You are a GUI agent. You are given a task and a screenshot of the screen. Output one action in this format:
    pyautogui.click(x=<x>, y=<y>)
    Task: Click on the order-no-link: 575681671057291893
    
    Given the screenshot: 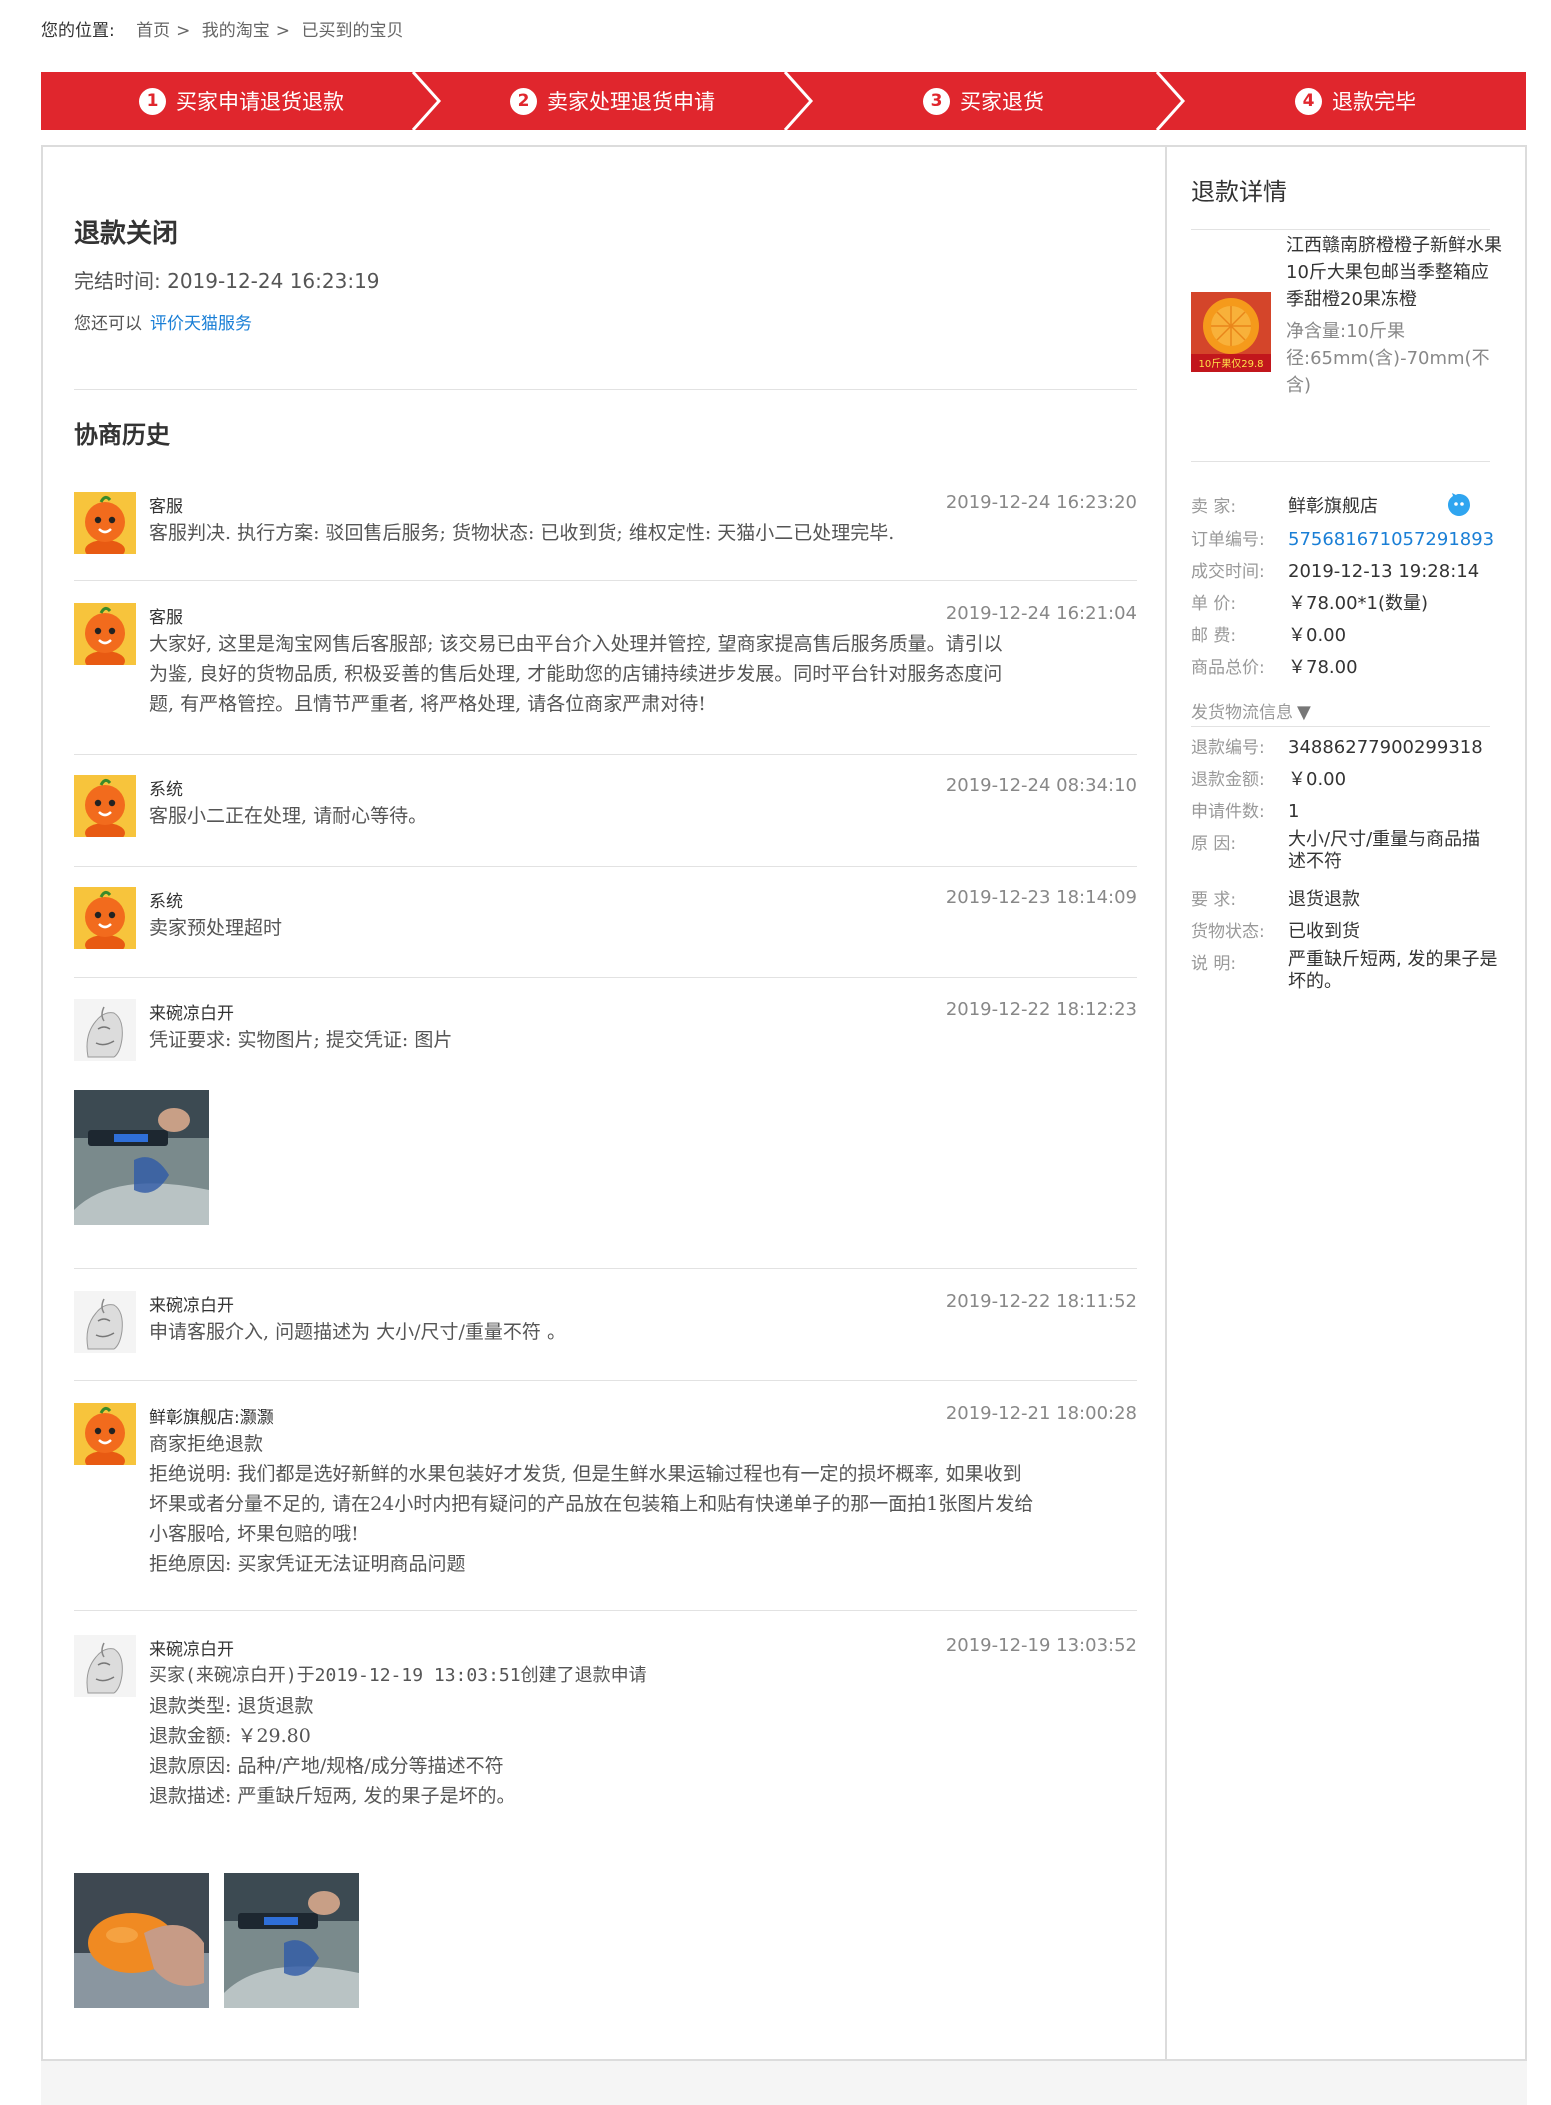 What is the action you would take?
    pyautogui.click(x=1391, y=539)
    